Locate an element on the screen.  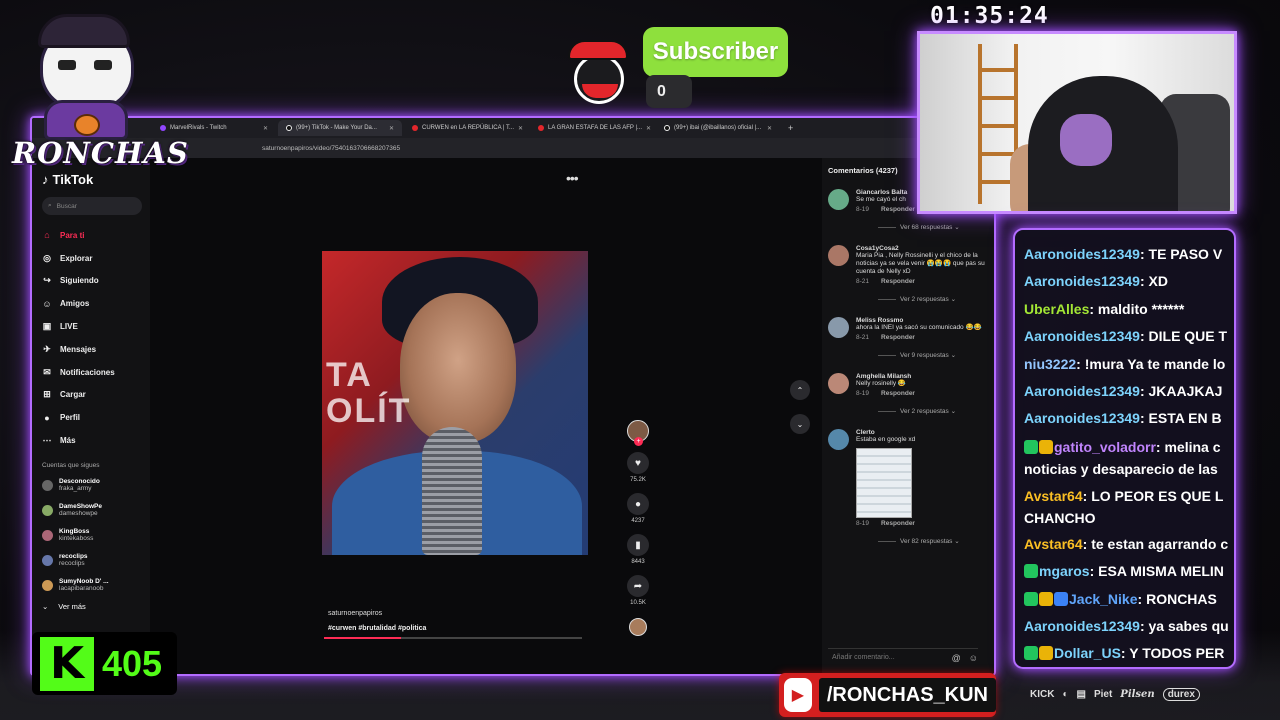
following-account: SumyNoob D' ... lacapibaranoob is located at coordinates (96, 585).